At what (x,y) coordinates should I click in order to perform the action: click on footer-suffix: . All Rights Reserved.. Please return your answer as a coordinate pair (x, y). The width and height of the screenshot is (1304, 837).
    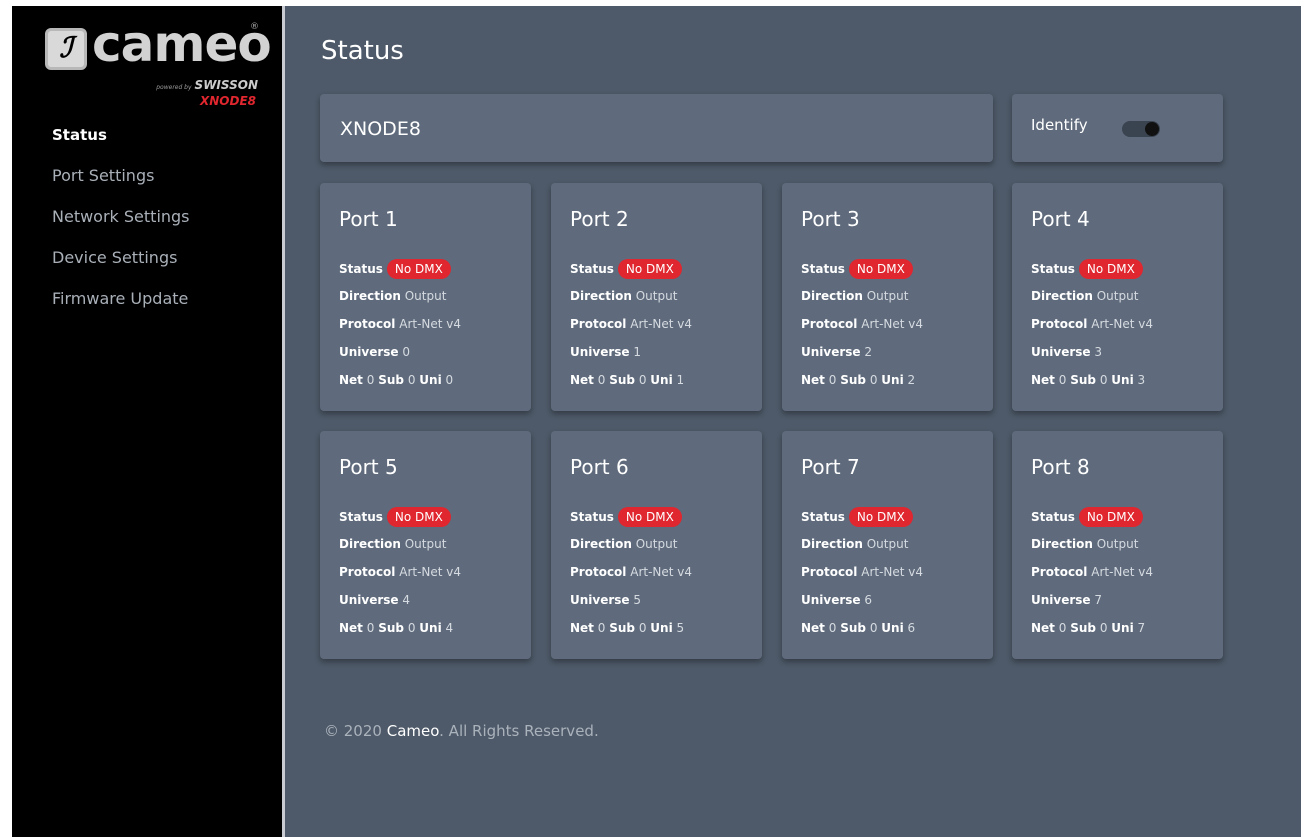
    Looking at the image, I should click on (519, 731).